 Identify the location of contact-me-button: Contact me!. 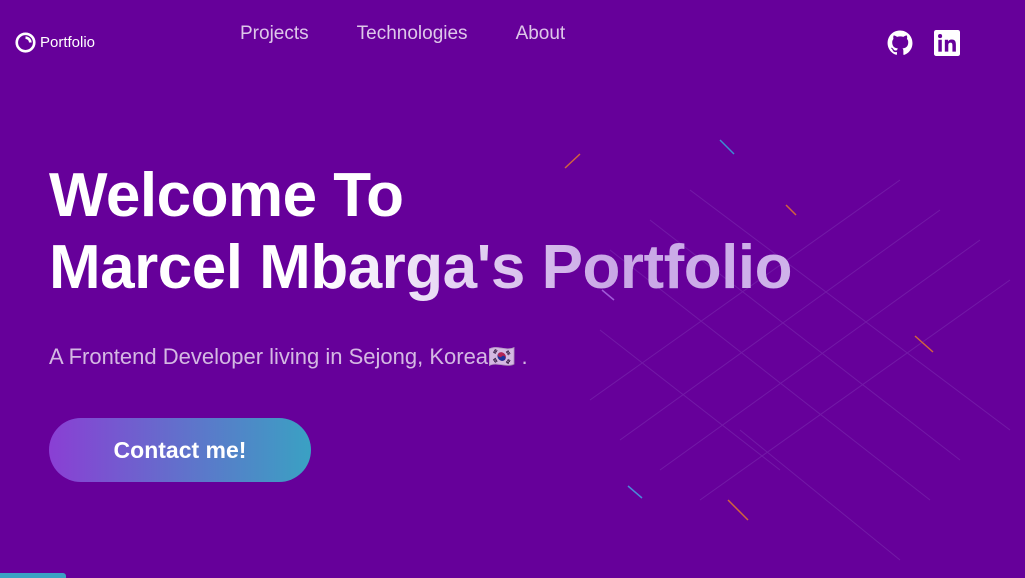
(180, 450).